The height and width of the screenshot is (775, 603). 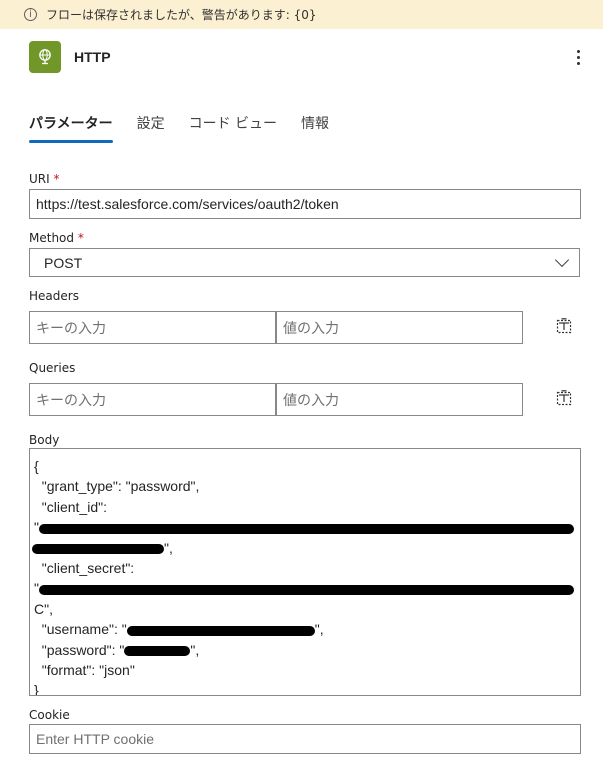 I want to click on method-label: Method *, so click(x=56, y=238).